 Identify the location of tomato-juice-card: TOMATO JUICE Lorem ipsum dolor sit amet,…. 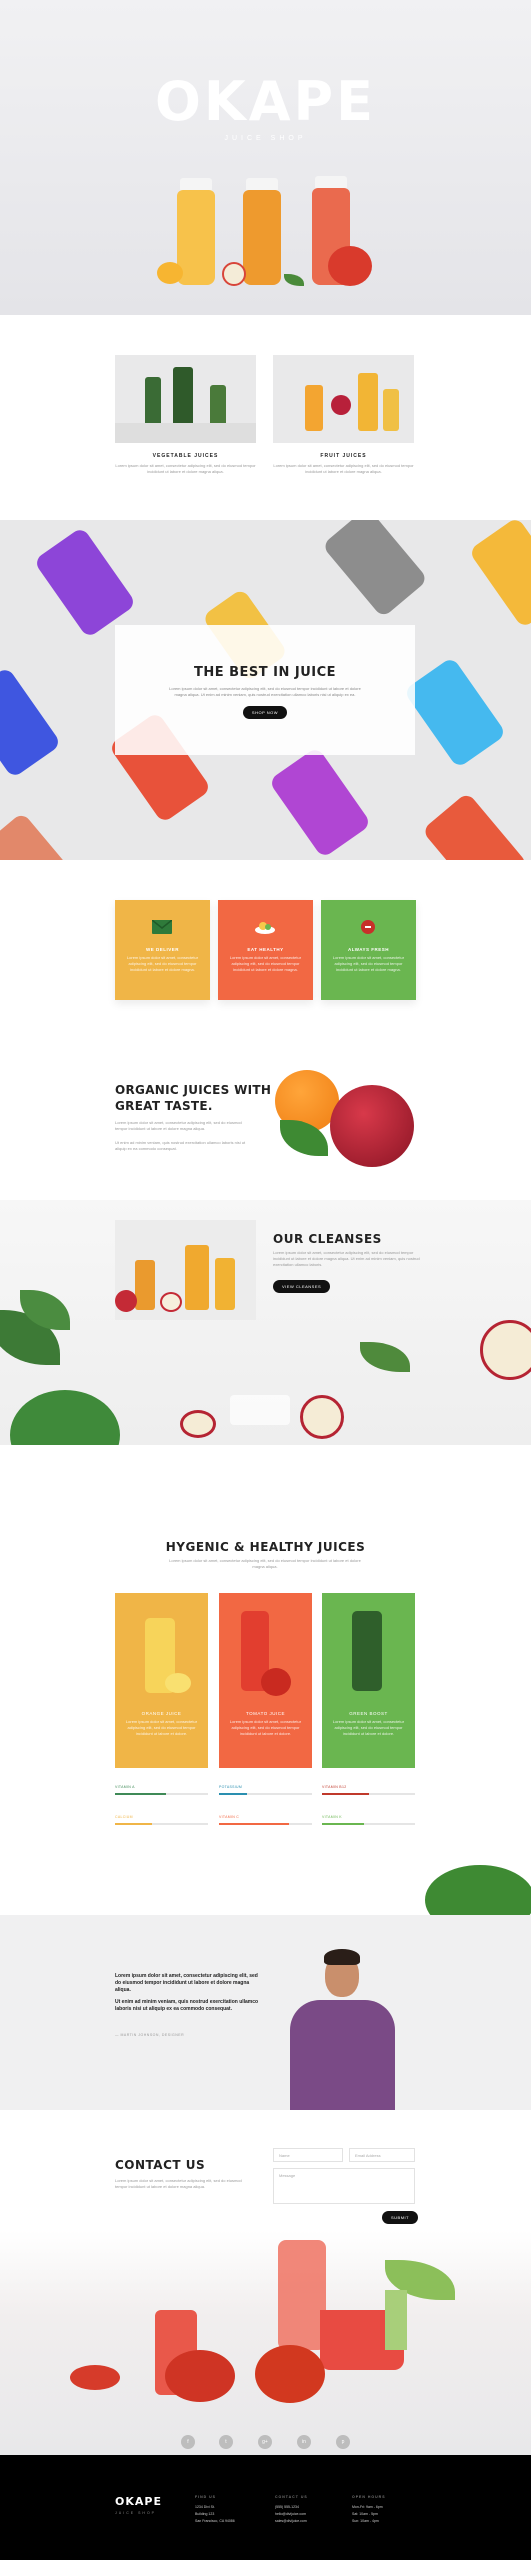
(265, 1680).